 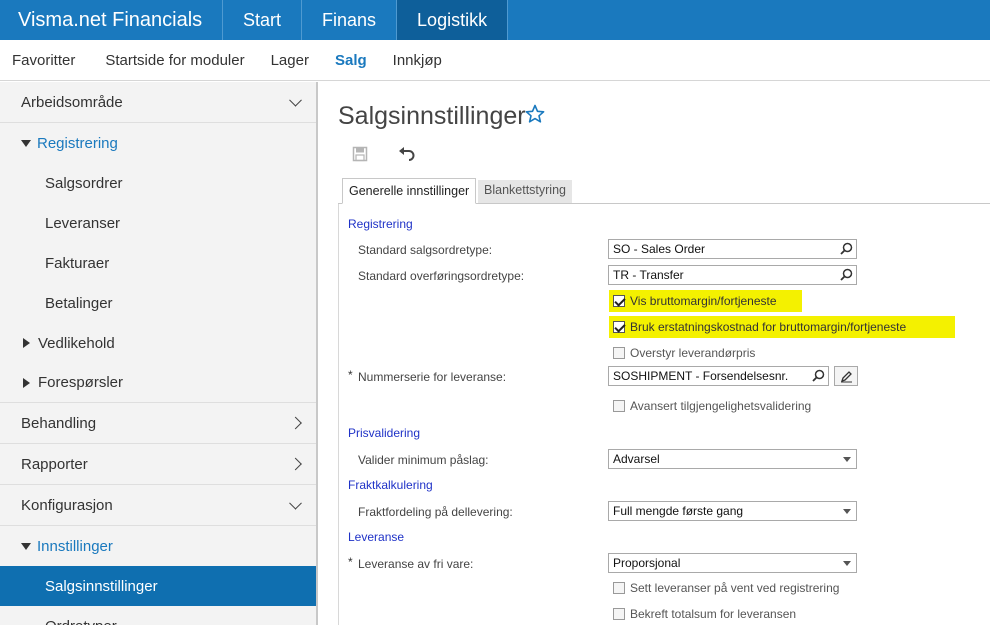 I want to click on sidebar-label: Innstillinger, so click(x=75, y=546).